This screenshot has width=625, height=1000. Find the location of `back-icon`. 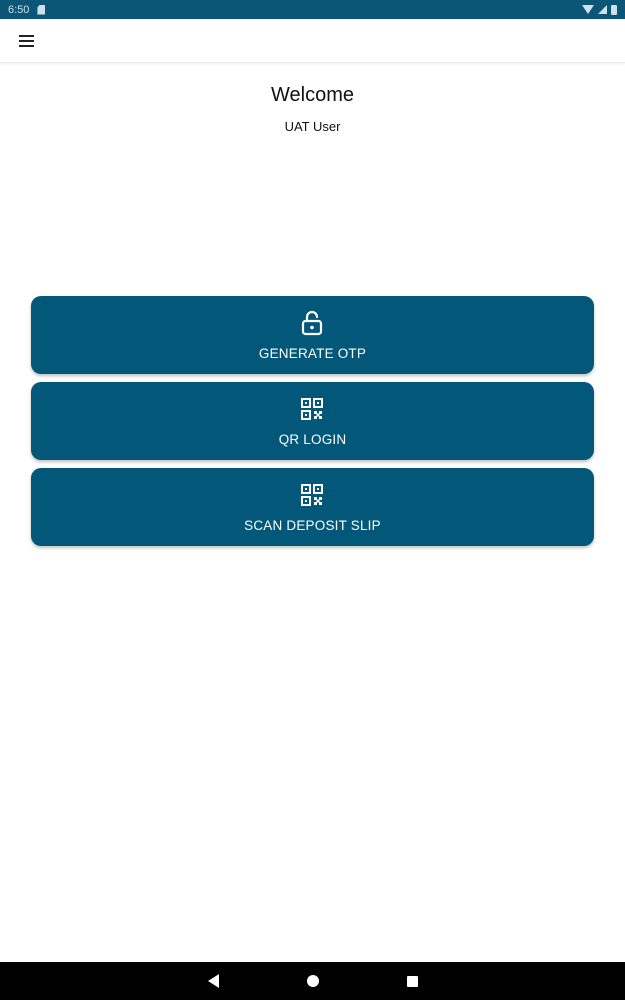

back-icon is located at coordinates (213, 981).